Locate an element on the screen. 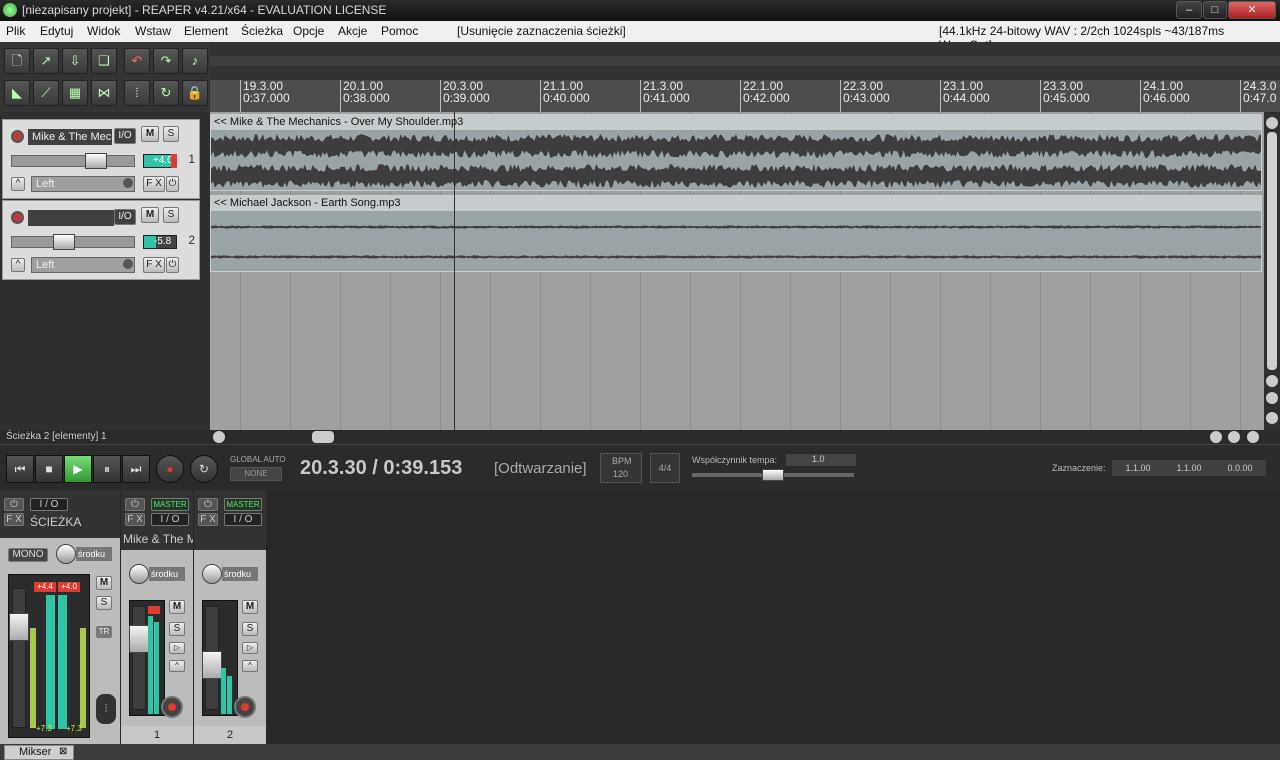 The width and height of the screenshot is (1280, 760). strip-2-solo-button: S is located at coordinates (250, 629).